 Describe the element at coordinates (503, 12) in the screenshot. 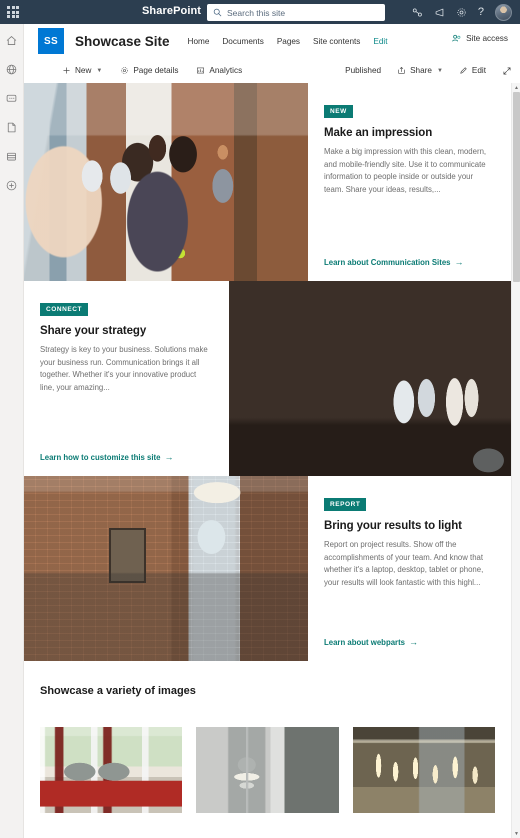

I see `avatar` at that location.